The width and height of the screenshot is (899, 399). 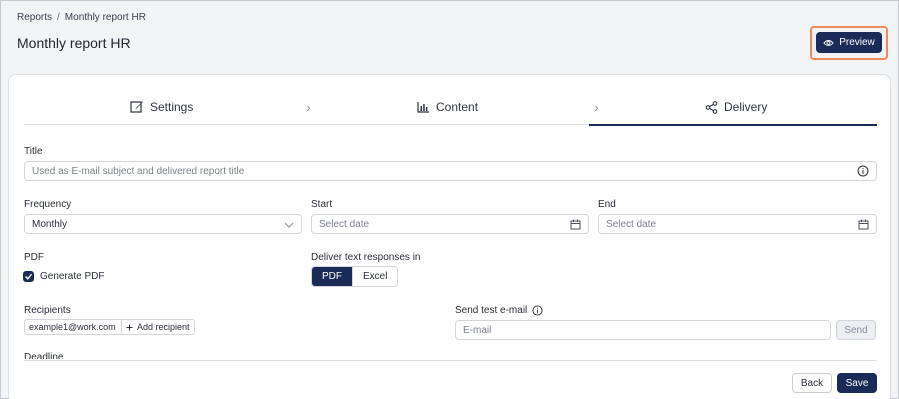 I want to click on start-date-placeholder: Select date, so click(x=344, y=224).